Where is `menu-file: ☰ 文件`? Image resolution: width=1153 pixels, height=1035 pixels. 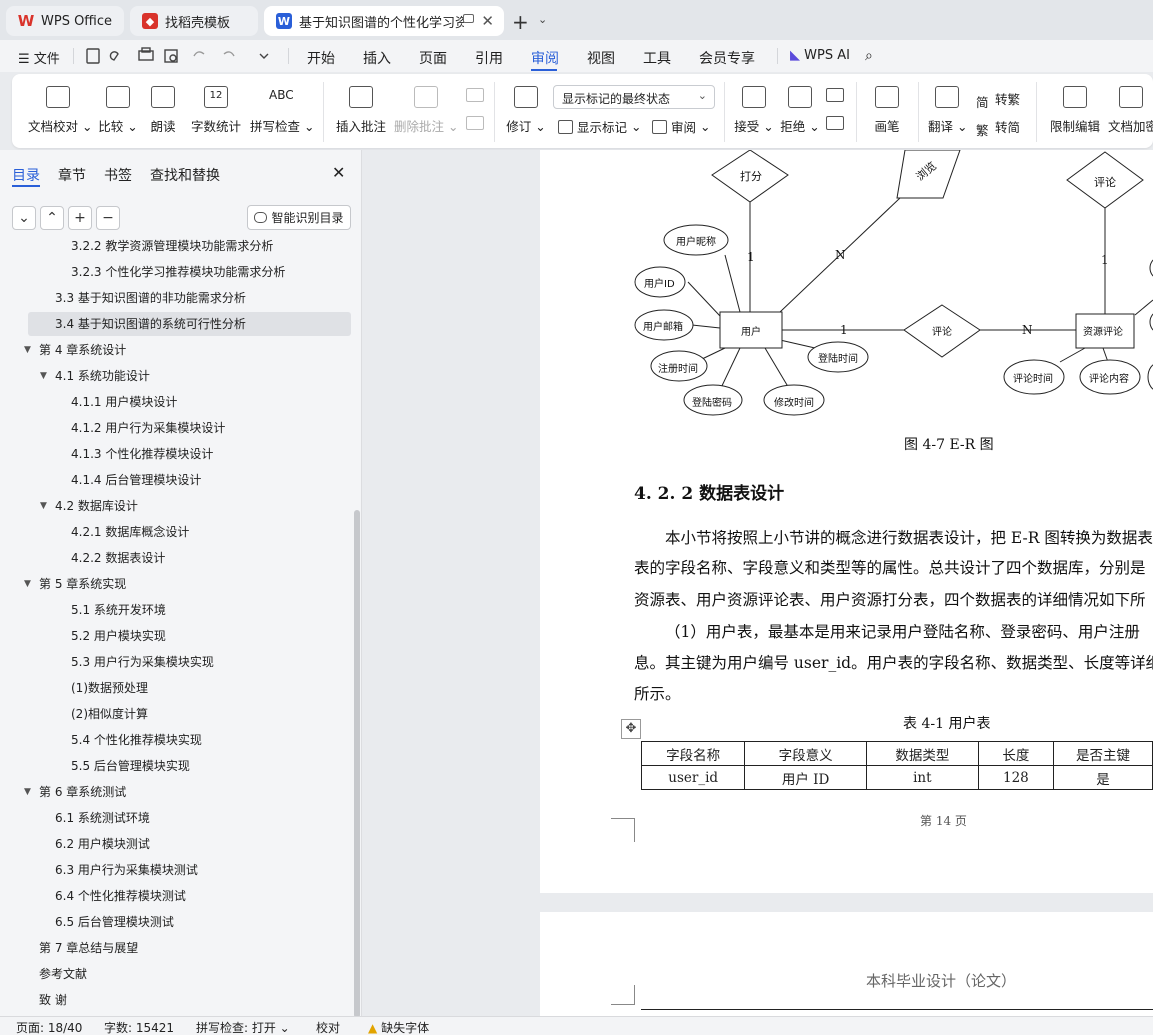
menu-file: ☰ 文件 is located at coordinates (39, 57).